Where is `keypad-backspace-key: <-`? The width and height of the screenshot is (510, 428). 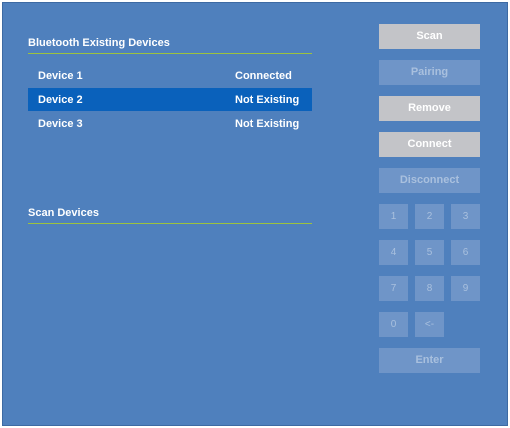 keypad-backspace-key: <- is located at coordinates (429, 324).